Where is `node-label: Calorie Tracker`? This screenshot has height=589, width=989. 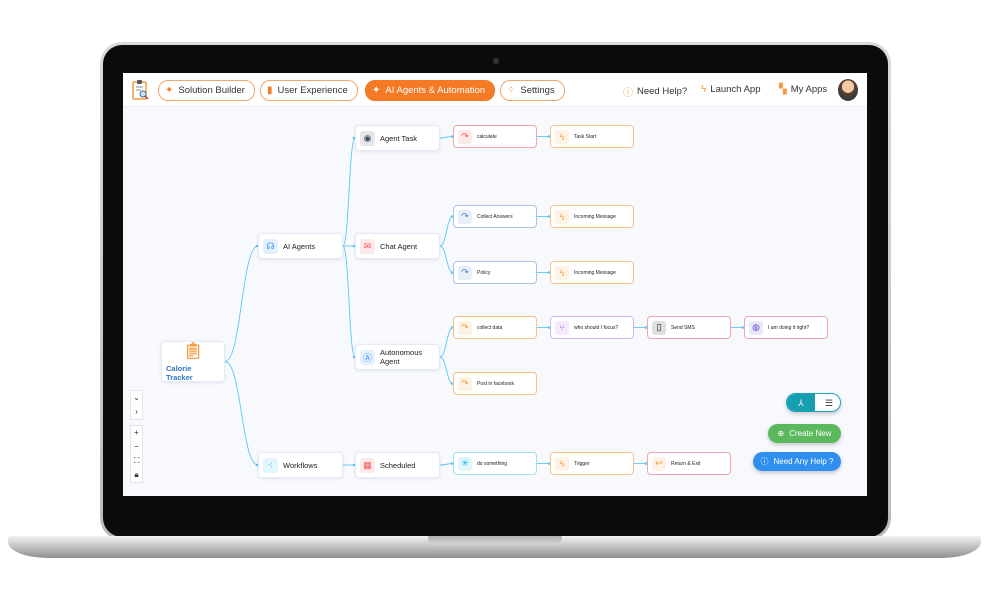 node-label: Calorie Tracker is located at coordinates (179, 373).